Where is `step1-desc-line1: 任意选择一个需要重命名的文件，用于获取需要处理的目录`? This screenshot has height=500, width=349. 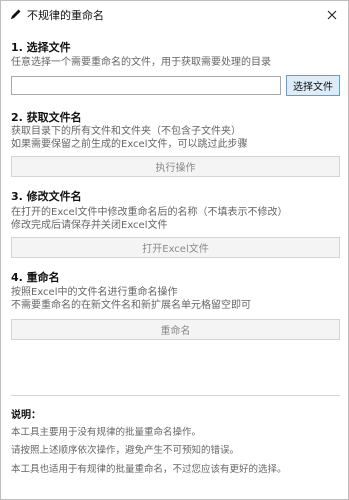 step1-desc-line1: 任意选择一个需要重命名的文件，用于获取需要处理的目录 is located at coordinates (141, 62).